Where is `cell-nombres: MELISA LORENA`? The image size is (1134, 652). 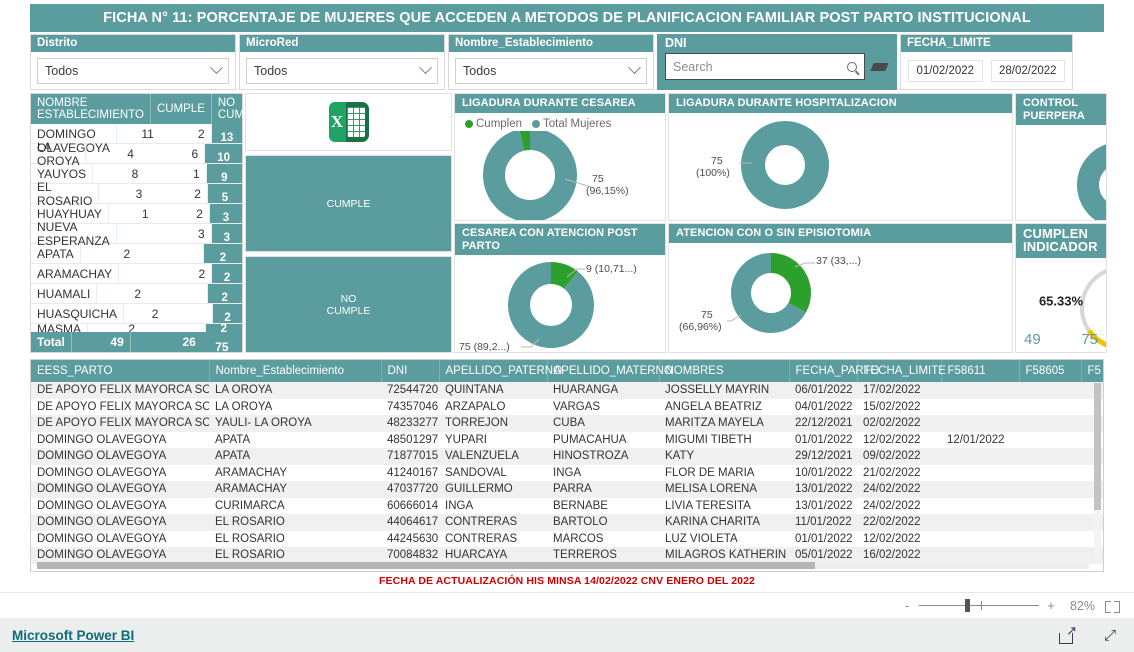 cell-nombres: MELISA LORENA is located at coordinates (711, 489).